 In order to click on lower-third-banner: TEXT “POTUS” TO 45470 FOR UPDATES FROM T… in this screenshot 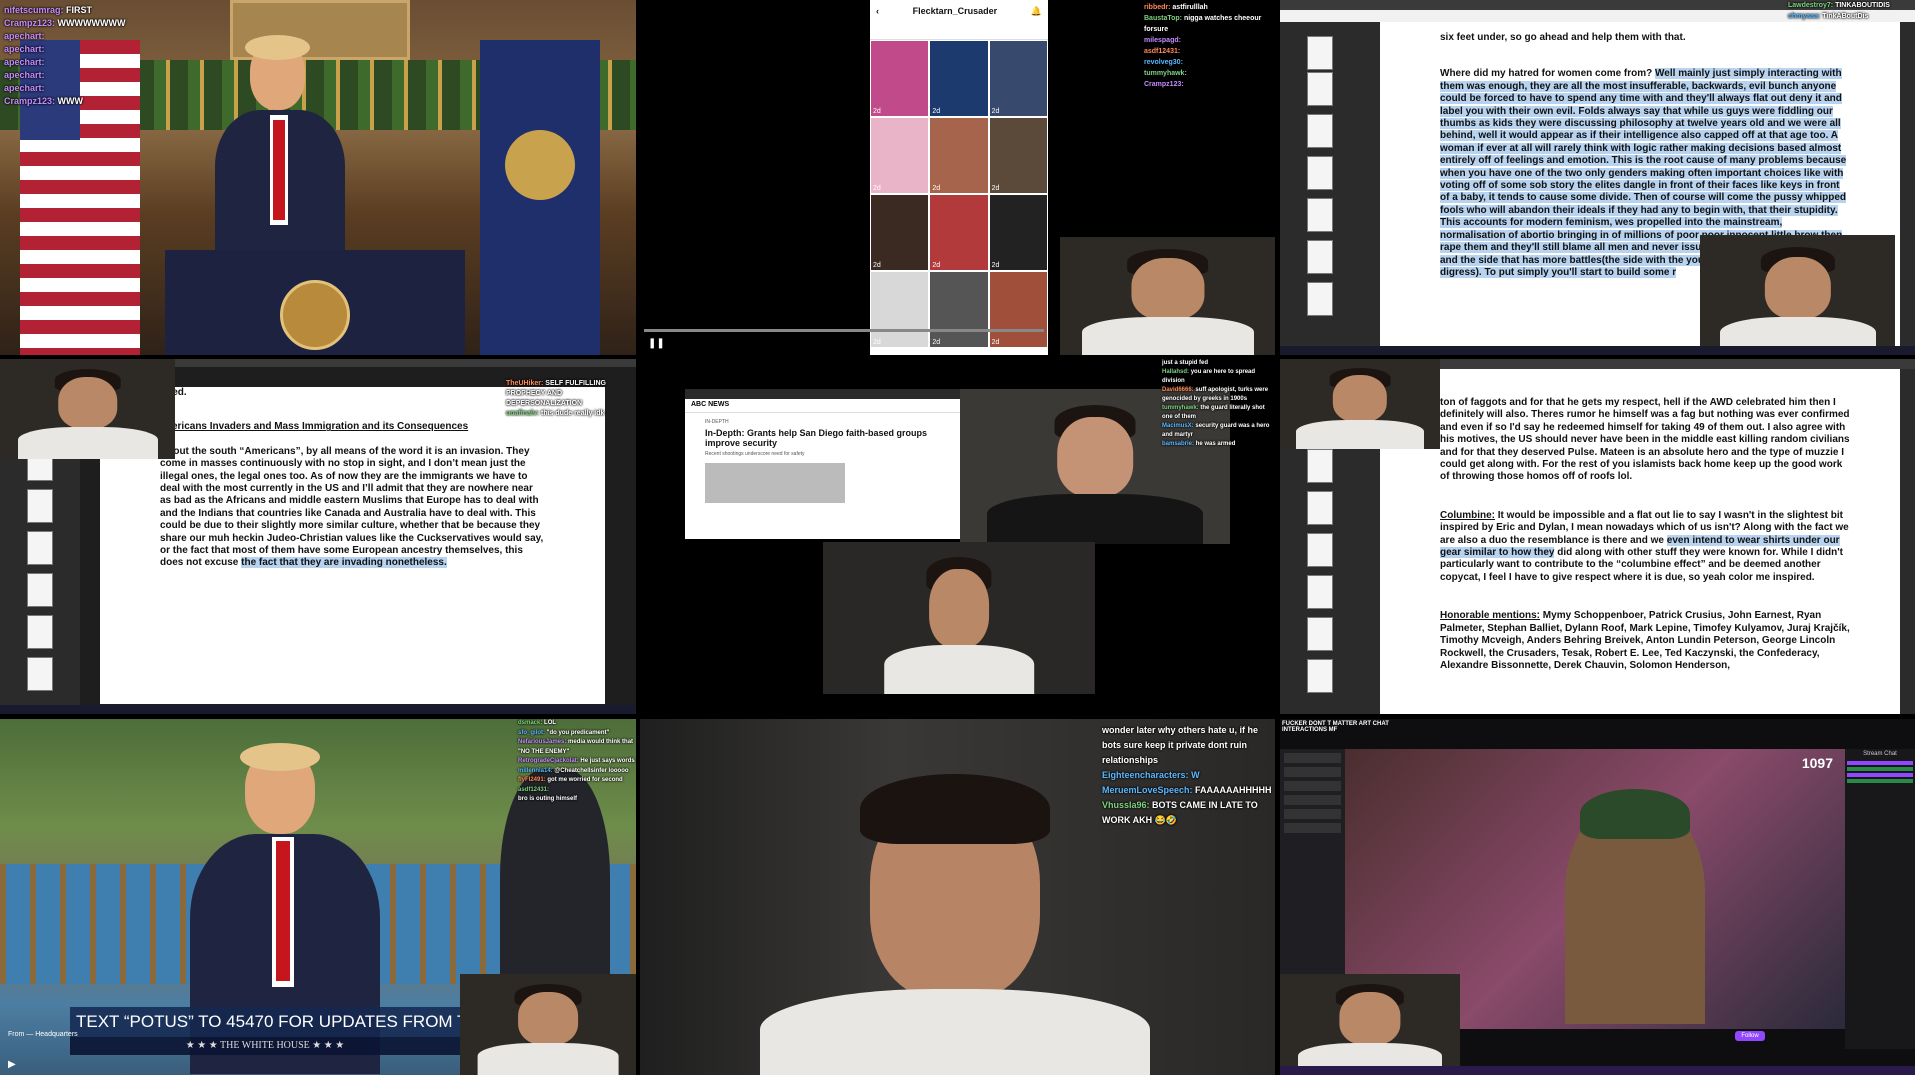, I will do `click(265, 1022)`.